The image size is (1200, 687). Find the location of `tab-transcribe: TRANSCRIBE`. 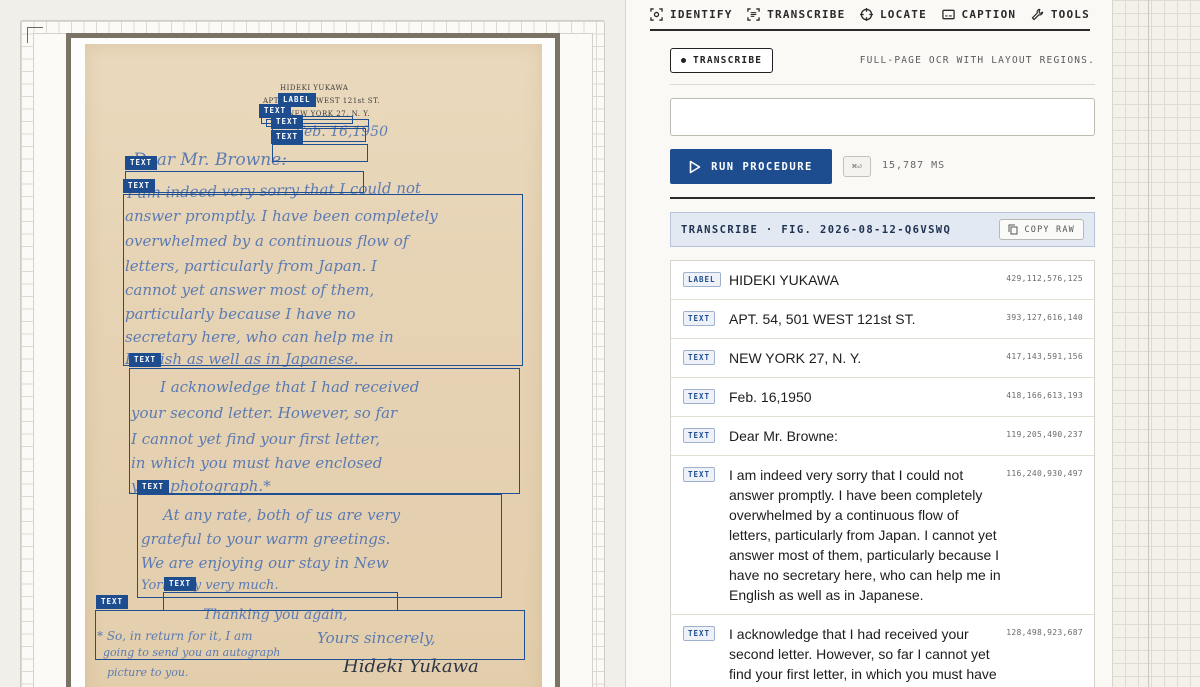

tab-transcribe: TRANSCRIBE is located at coordinates (796, 14).